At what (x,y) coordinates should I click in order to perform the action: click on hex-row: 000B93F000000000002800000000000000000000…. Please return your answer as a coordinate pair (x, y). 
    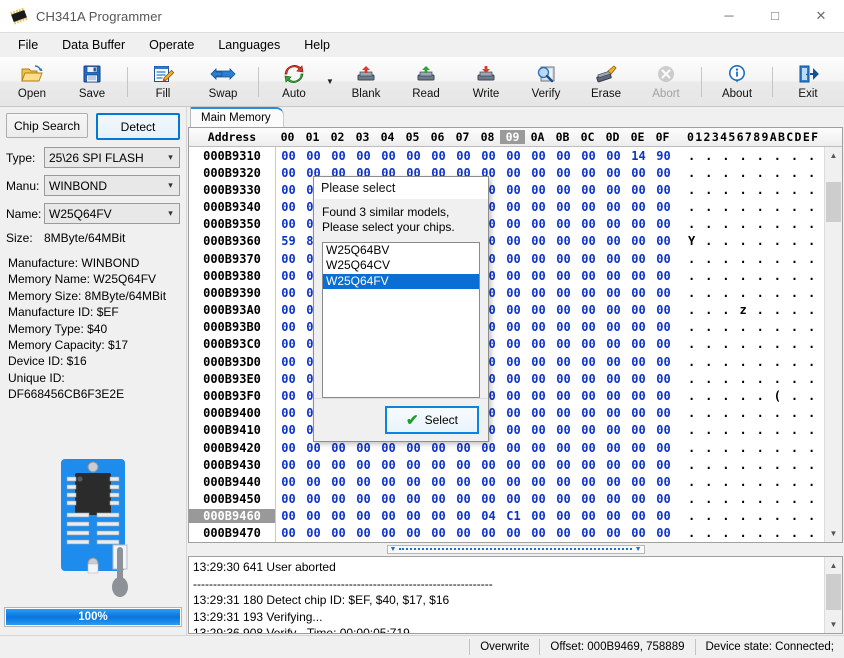
    Looking at the image, I should click on (506, 396).